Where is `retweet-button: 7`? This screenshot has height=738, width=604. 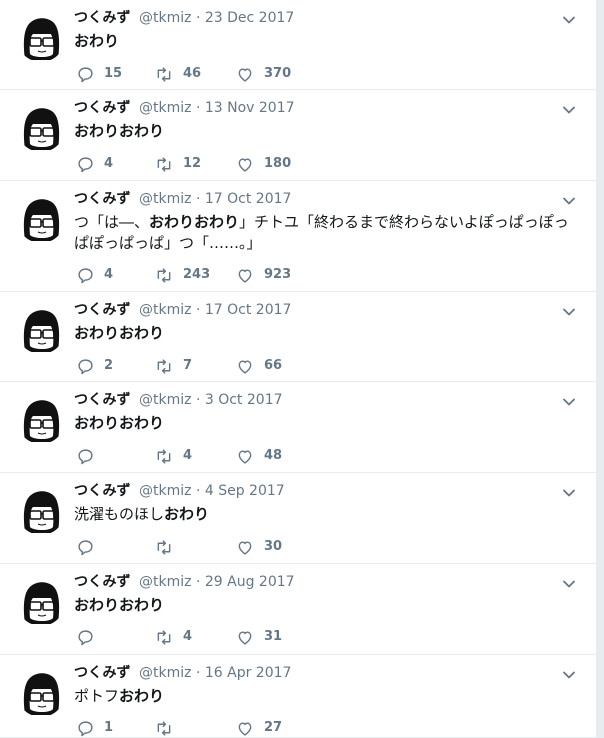
retweet-button: 7 is located at coordinates (173, 366).